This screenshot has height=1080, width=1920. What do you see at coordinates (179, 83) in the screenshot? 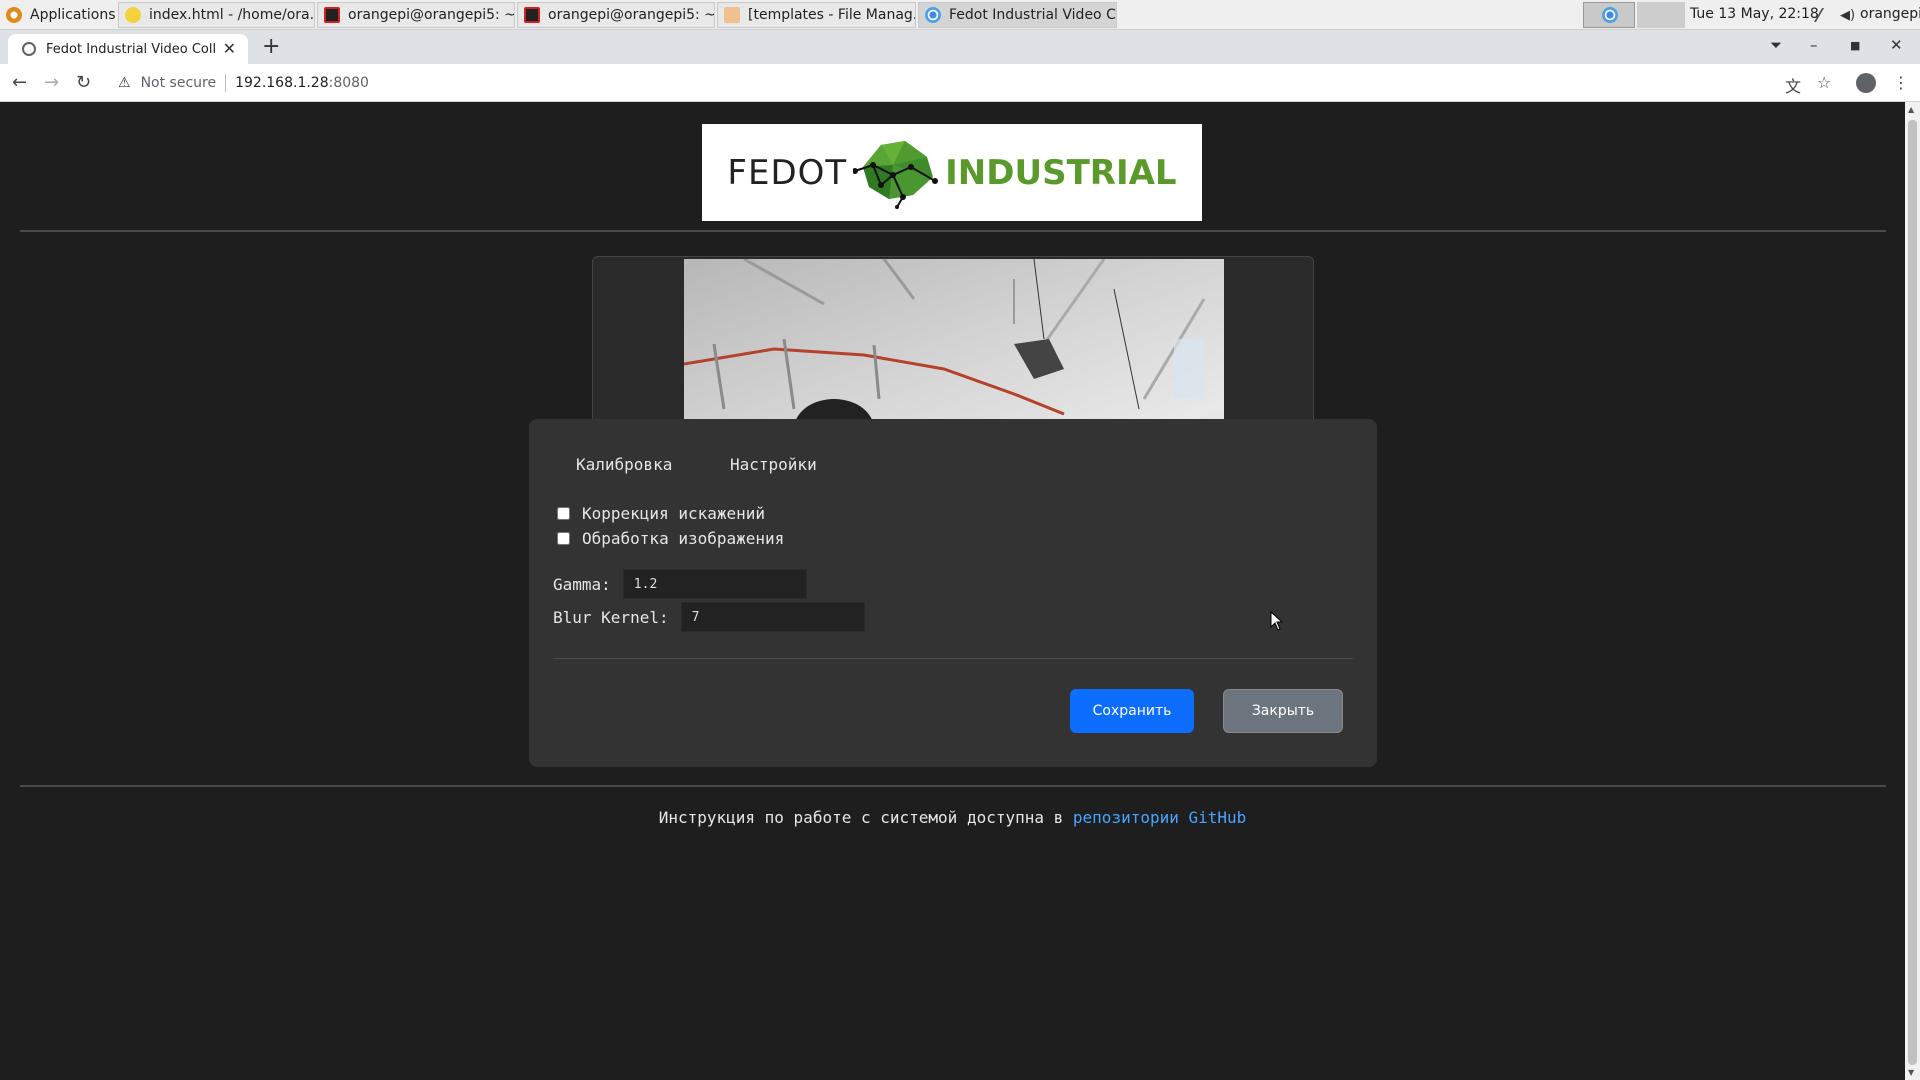
I see `security-label: Not secure` at bounding box center [179, 83].